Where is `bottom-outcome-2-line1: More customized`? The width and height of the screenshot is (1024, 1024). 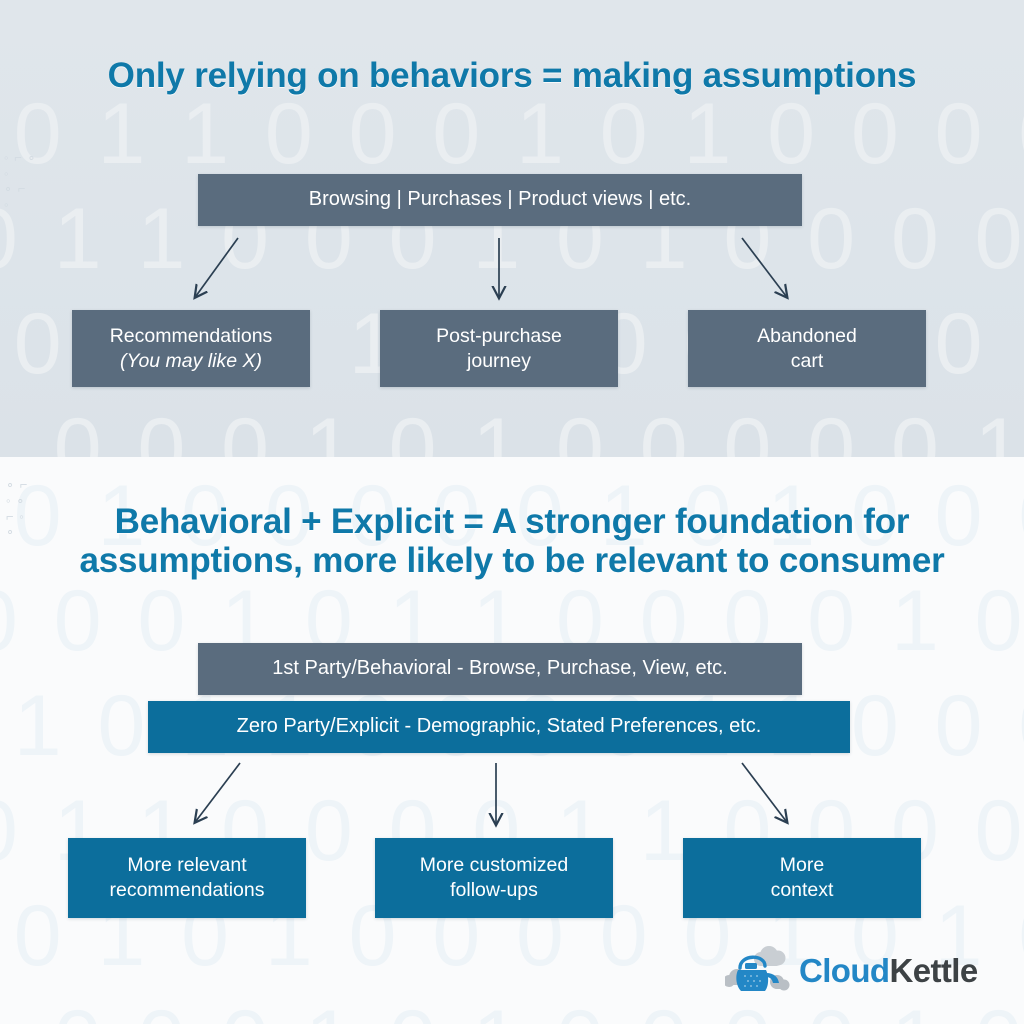 bottom-outcome-2-line1: More customized is located at coordinates (494, 865).